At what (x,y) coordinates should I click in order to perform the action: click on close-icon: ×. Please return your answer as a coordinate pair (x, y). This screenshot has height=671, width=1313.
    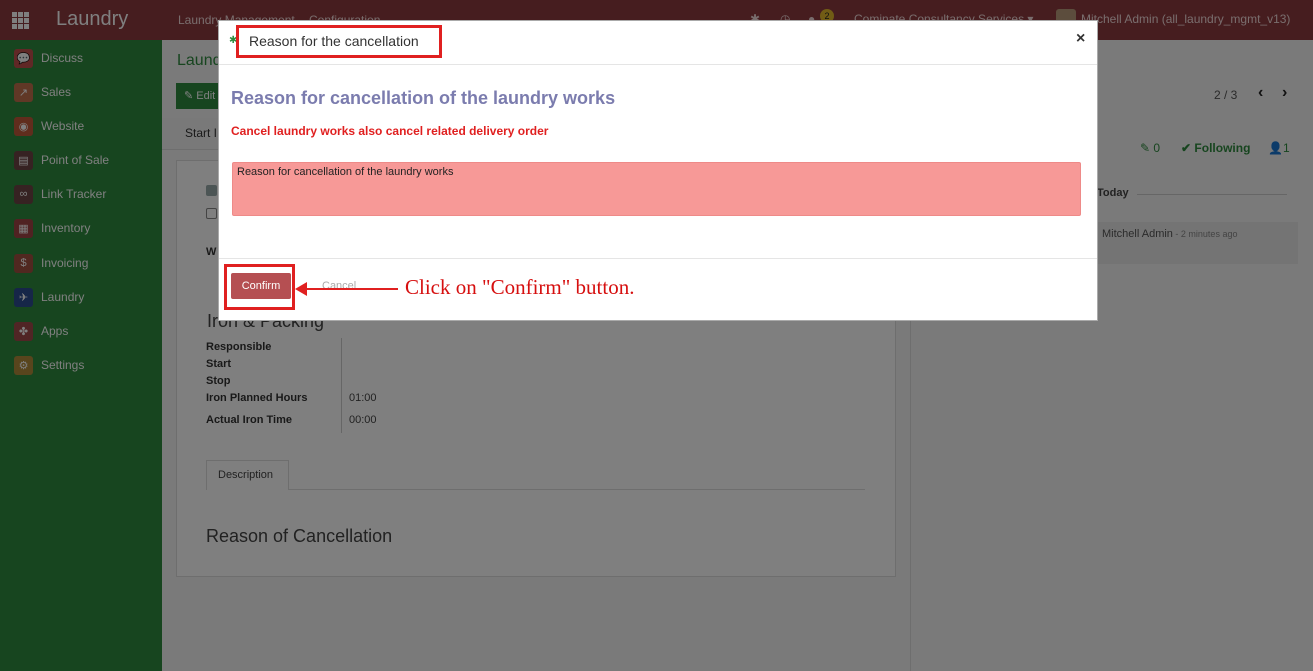
    Looking at the image, I should click on (1080, 39).